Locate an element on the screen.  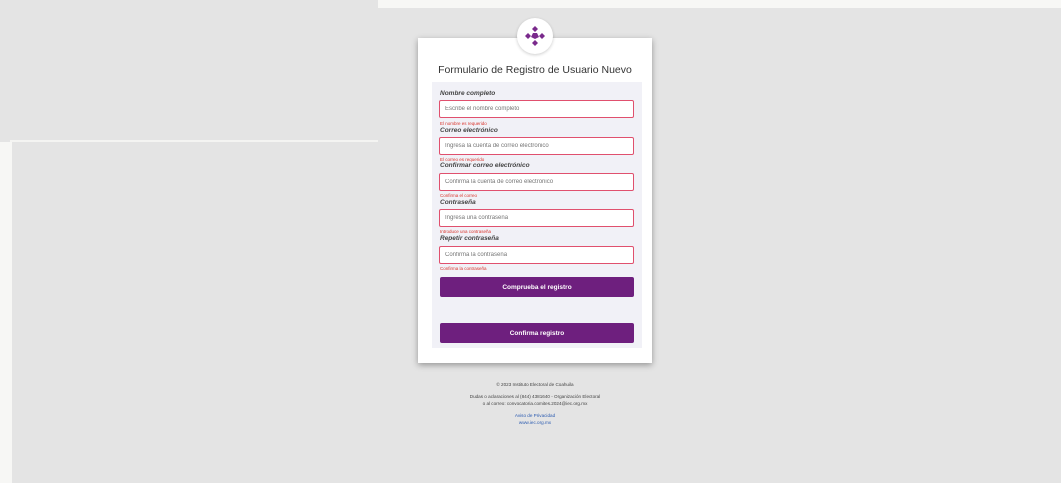
form-title: Formulario de Registro de Usuario Nuevo is located at coordinates (535, 70).